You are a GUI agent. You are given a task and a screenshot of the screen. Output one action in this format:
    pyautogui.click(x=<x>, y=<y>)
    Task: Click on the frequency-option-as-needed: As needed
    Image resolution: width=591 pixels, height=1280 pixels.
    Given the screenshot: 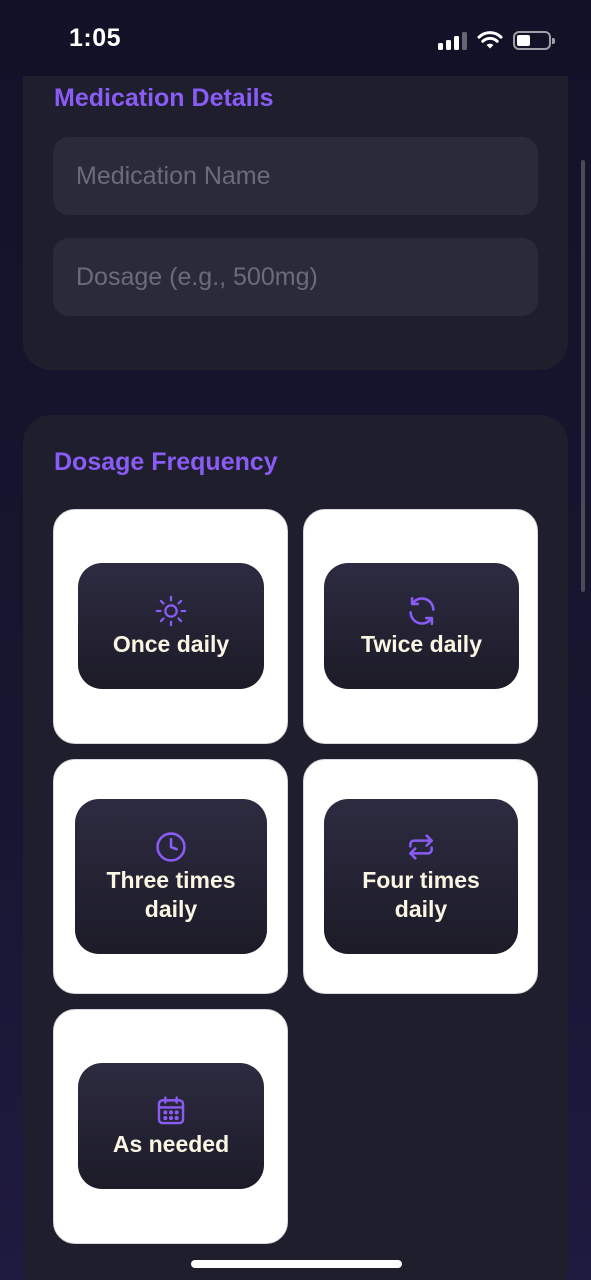 What is the action you would take?
    pyautogui.click(x=170, y=1126)
    